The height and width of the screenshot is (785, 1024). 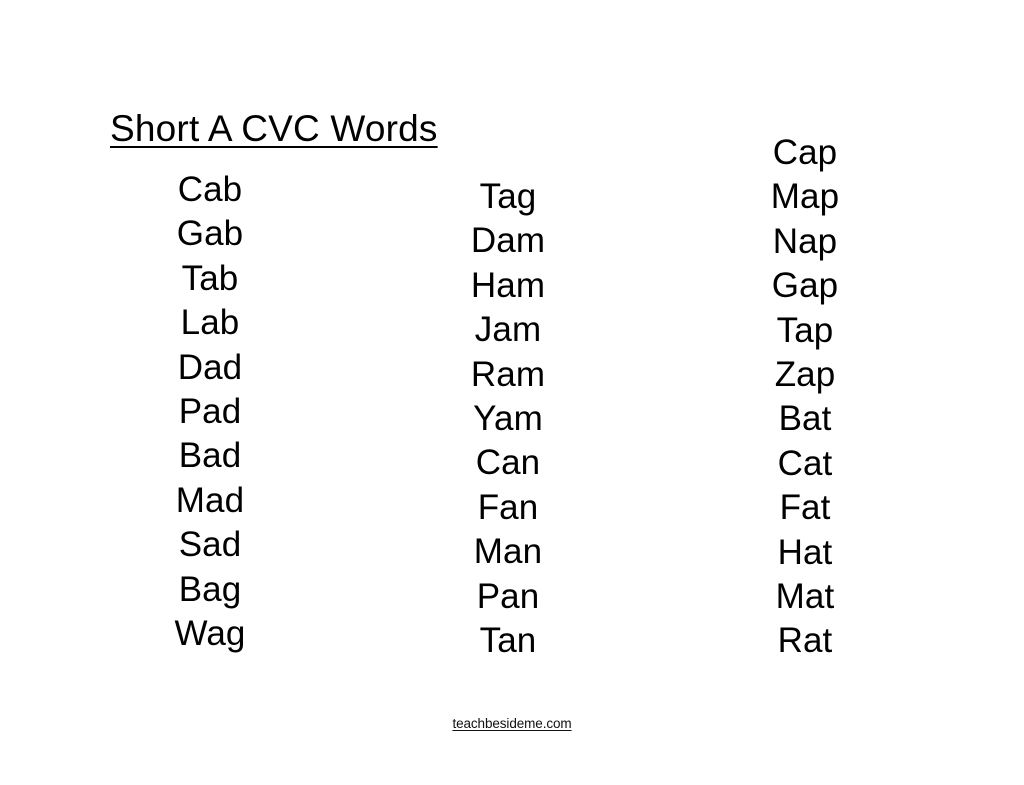 What do you see at coordinates (508, 641) in the screenshot?
I see `word-item: Tan` at bounding box center [508, 641].